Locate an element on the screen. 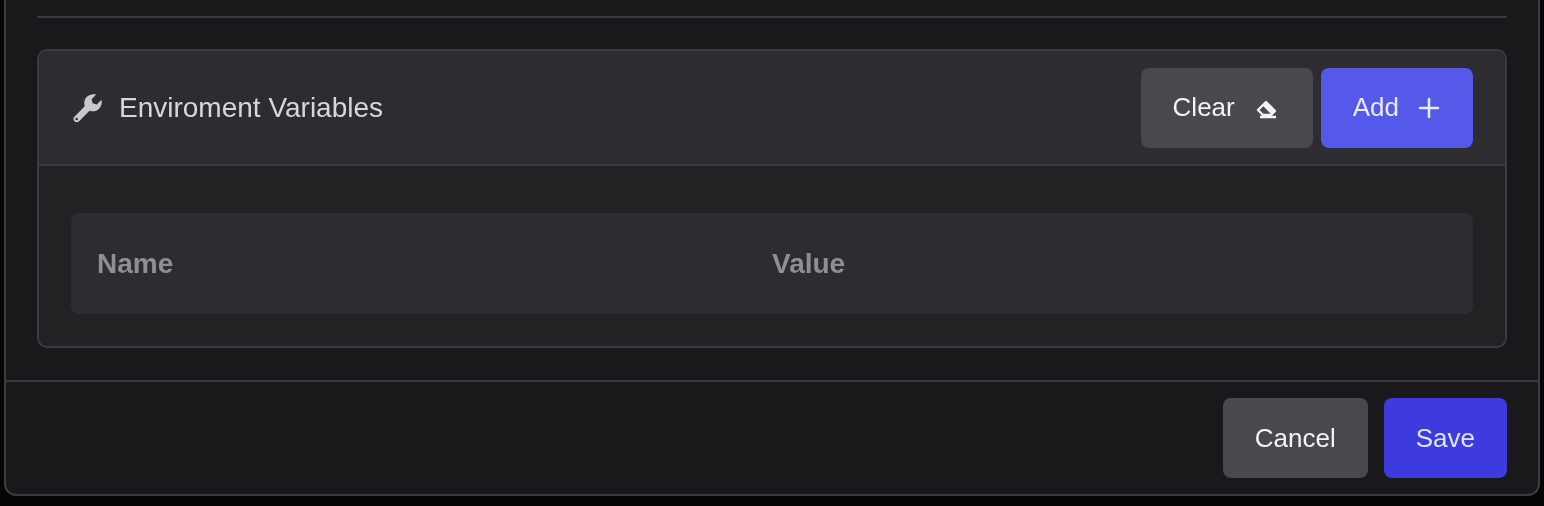  cancel-button: Cancel is located at coordinates (1295, 438).